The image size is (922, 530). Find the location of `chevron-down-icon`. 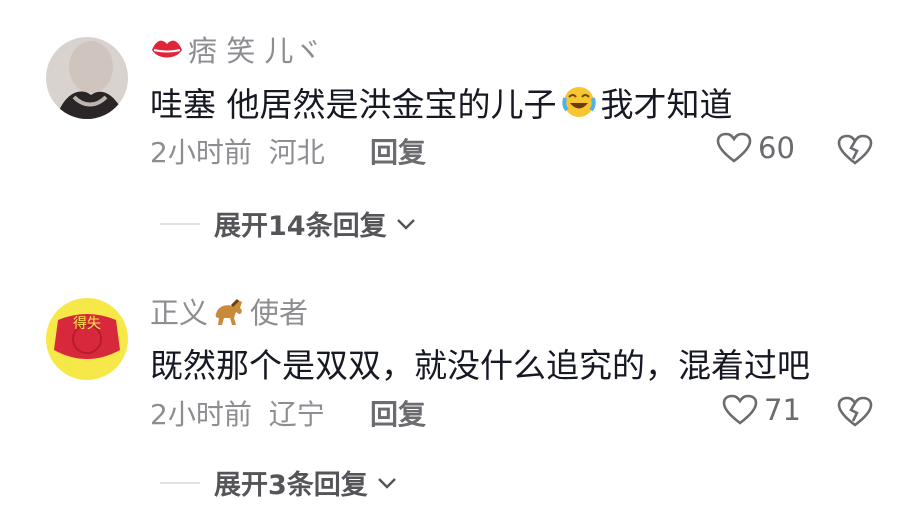

chevron-down-icon is located at coordinates (387, 483).